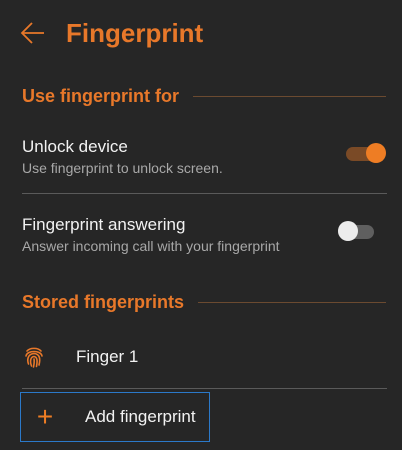  Describe the element at coordinates (140, 416) in the screenshot. I see `add-fingerprint-label: Add fingerprint` at that location.